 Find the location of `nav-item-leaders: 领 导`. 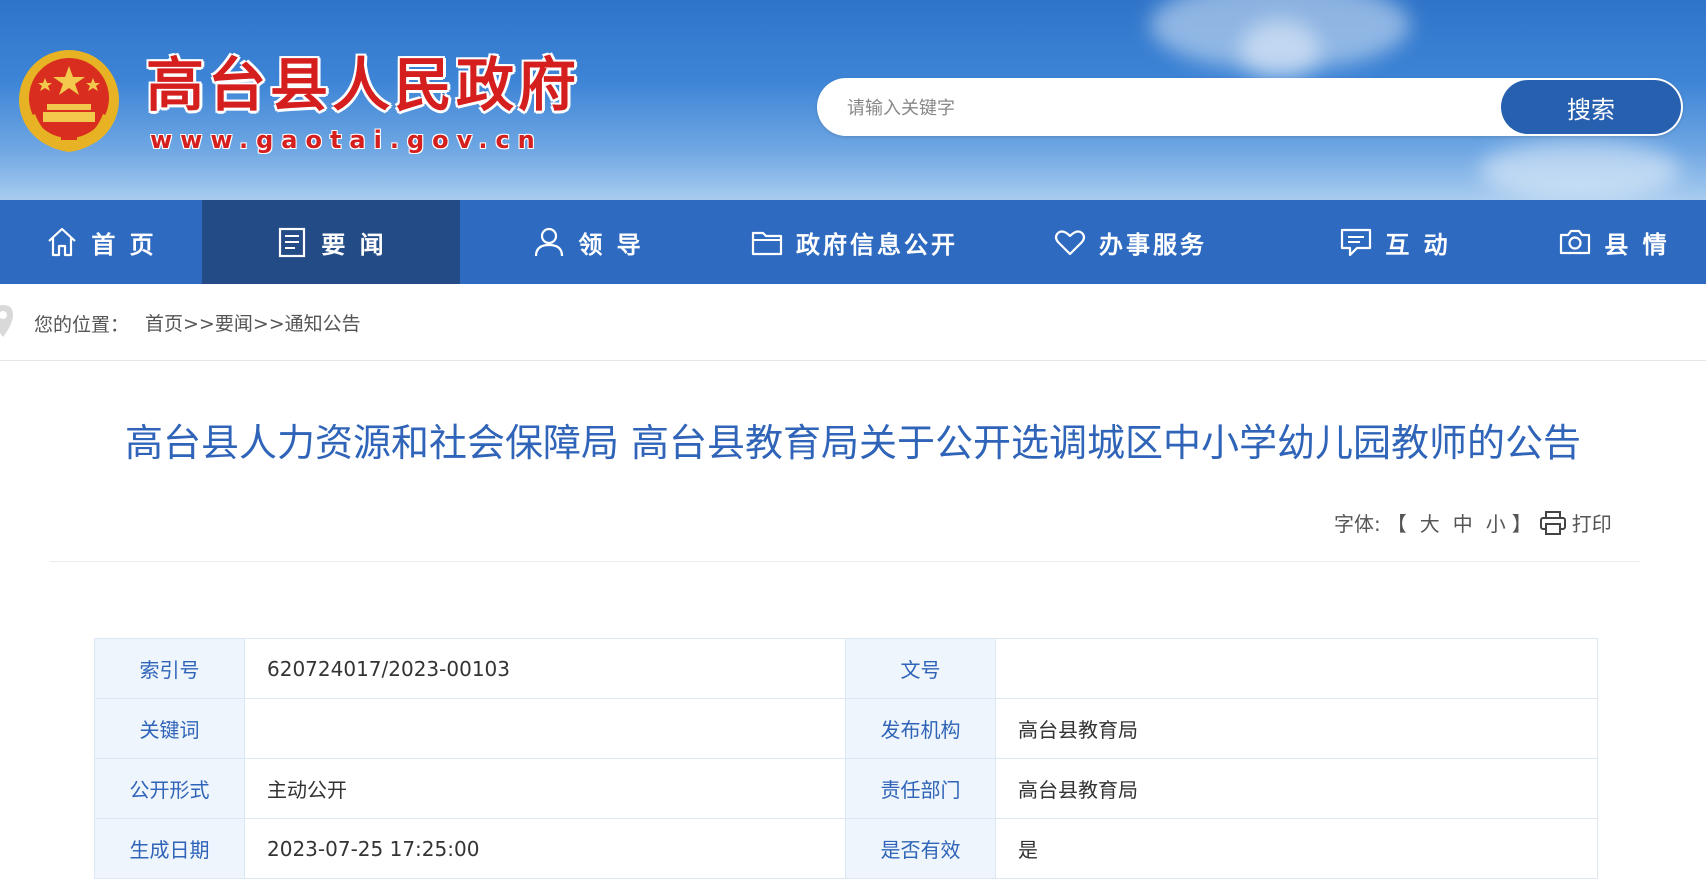

nav-item-leaders: 领 导 is located at coordinates (588, 242).